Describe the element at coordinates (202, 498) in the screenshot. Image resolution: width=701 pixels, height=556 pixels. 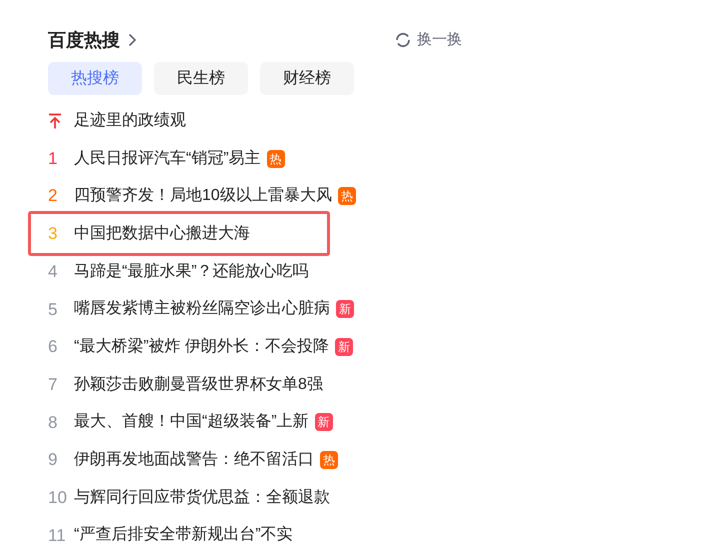
I see `headline-link: 与辉同行回应带货优思益：全额退款` at that location.